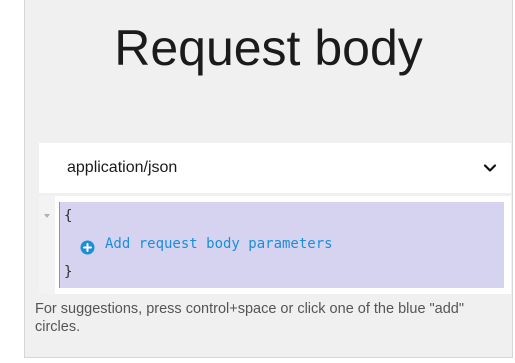 The width and height of the screenshot is (515, 363). I want to click on chevron-down-icon, so click(490, 168).